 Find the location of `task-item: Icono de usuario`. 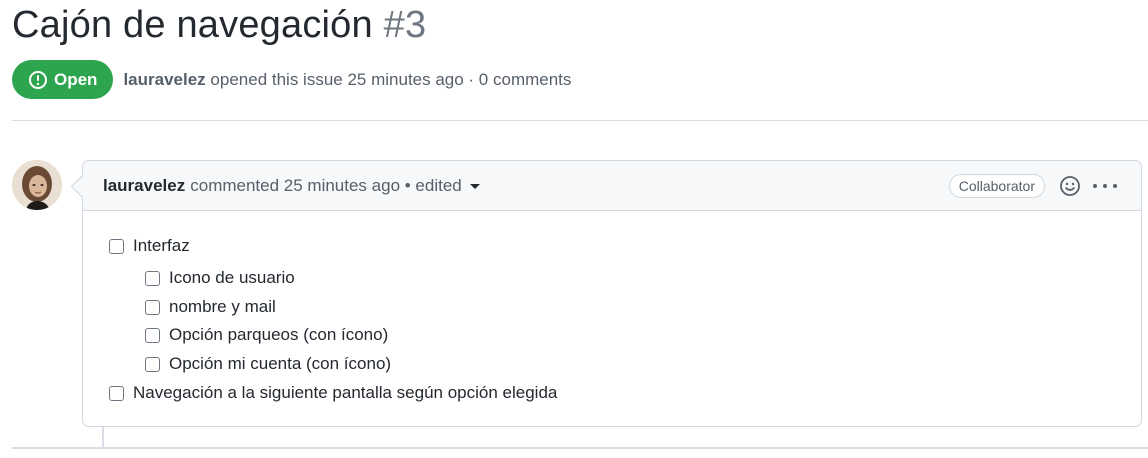

task-item: Icono de usuario is located at coordinates (220, 278).